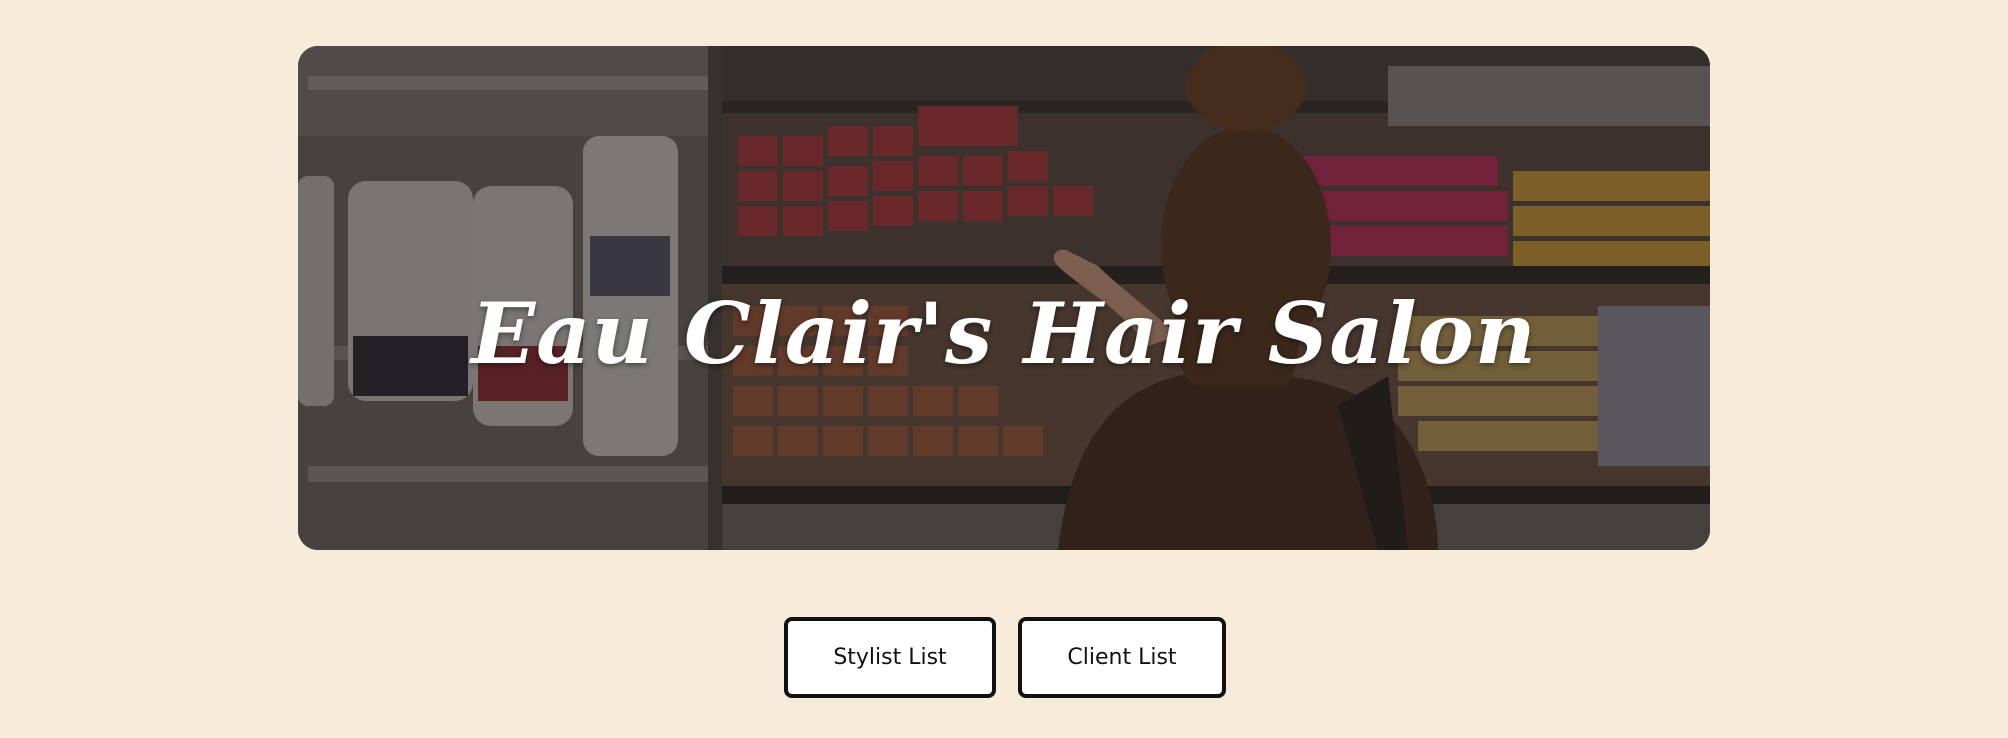  Describe the element at coordinates (890, 657) in the screenshot. I see `stylist-list-button: Stylist List` at that location.